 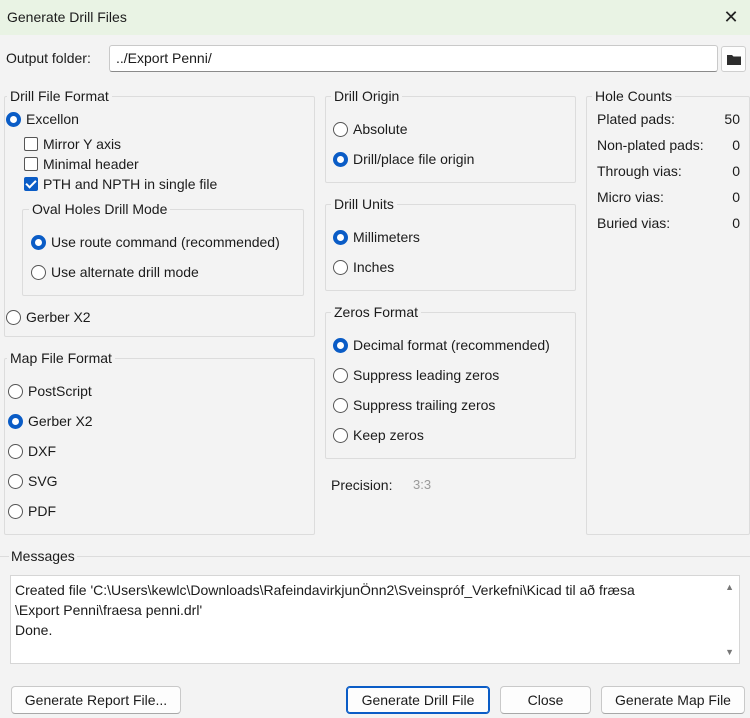 What do you see at coordinates (736, 223) in the screenshot?
I see `buried-vias-value: 0` at bounding box center [736, 223].